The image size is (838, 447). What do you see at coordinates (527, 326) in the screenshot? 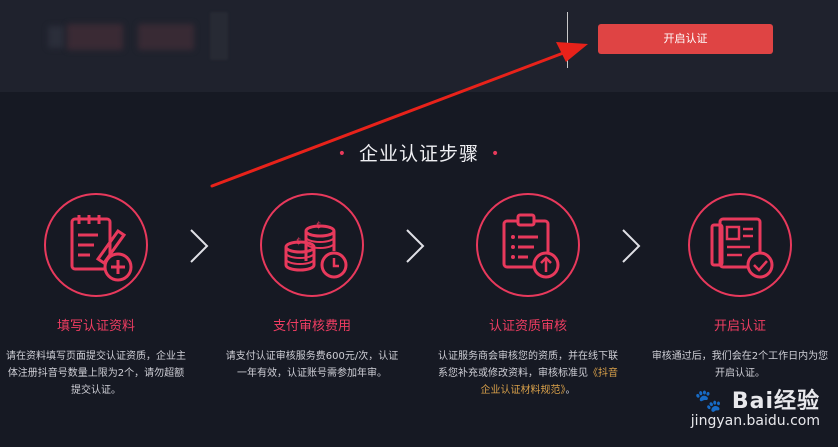
I see `step-title: 认证资质审核` at bounding box center [527, 326].